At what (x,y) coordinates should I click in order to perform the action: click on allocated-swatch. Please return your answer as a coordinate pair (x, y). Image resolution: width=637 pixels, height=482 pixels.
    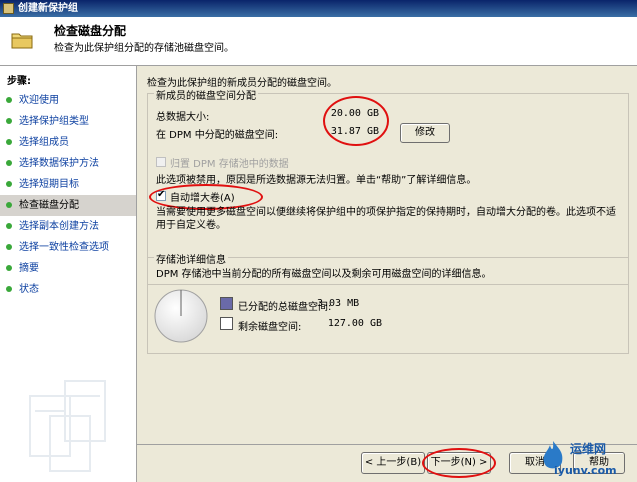
    Looking at the image, I should click on (226, 303).